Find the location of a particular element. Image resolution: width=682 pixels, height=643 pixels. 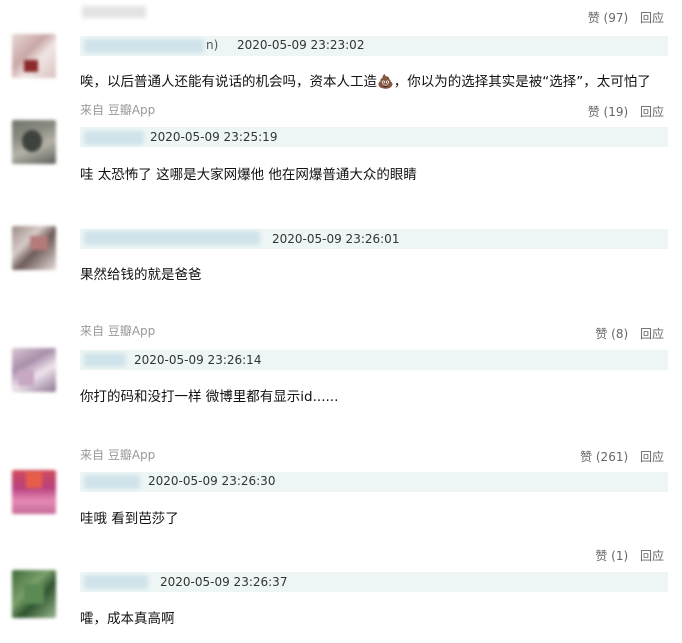

like-button: 赞 (8) is located at coordinates (611, 334).